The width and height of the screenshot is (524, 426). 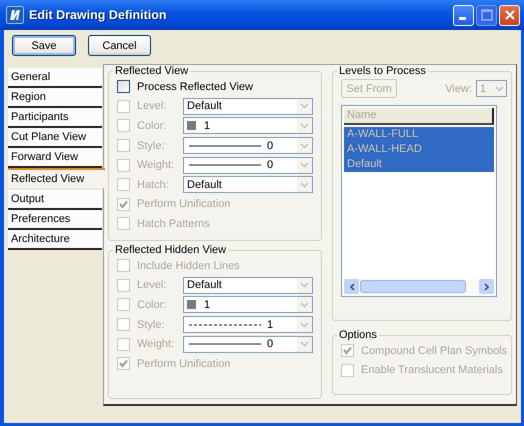 I want to click on horizontal-scrollbar, so click(x=419, y=286).